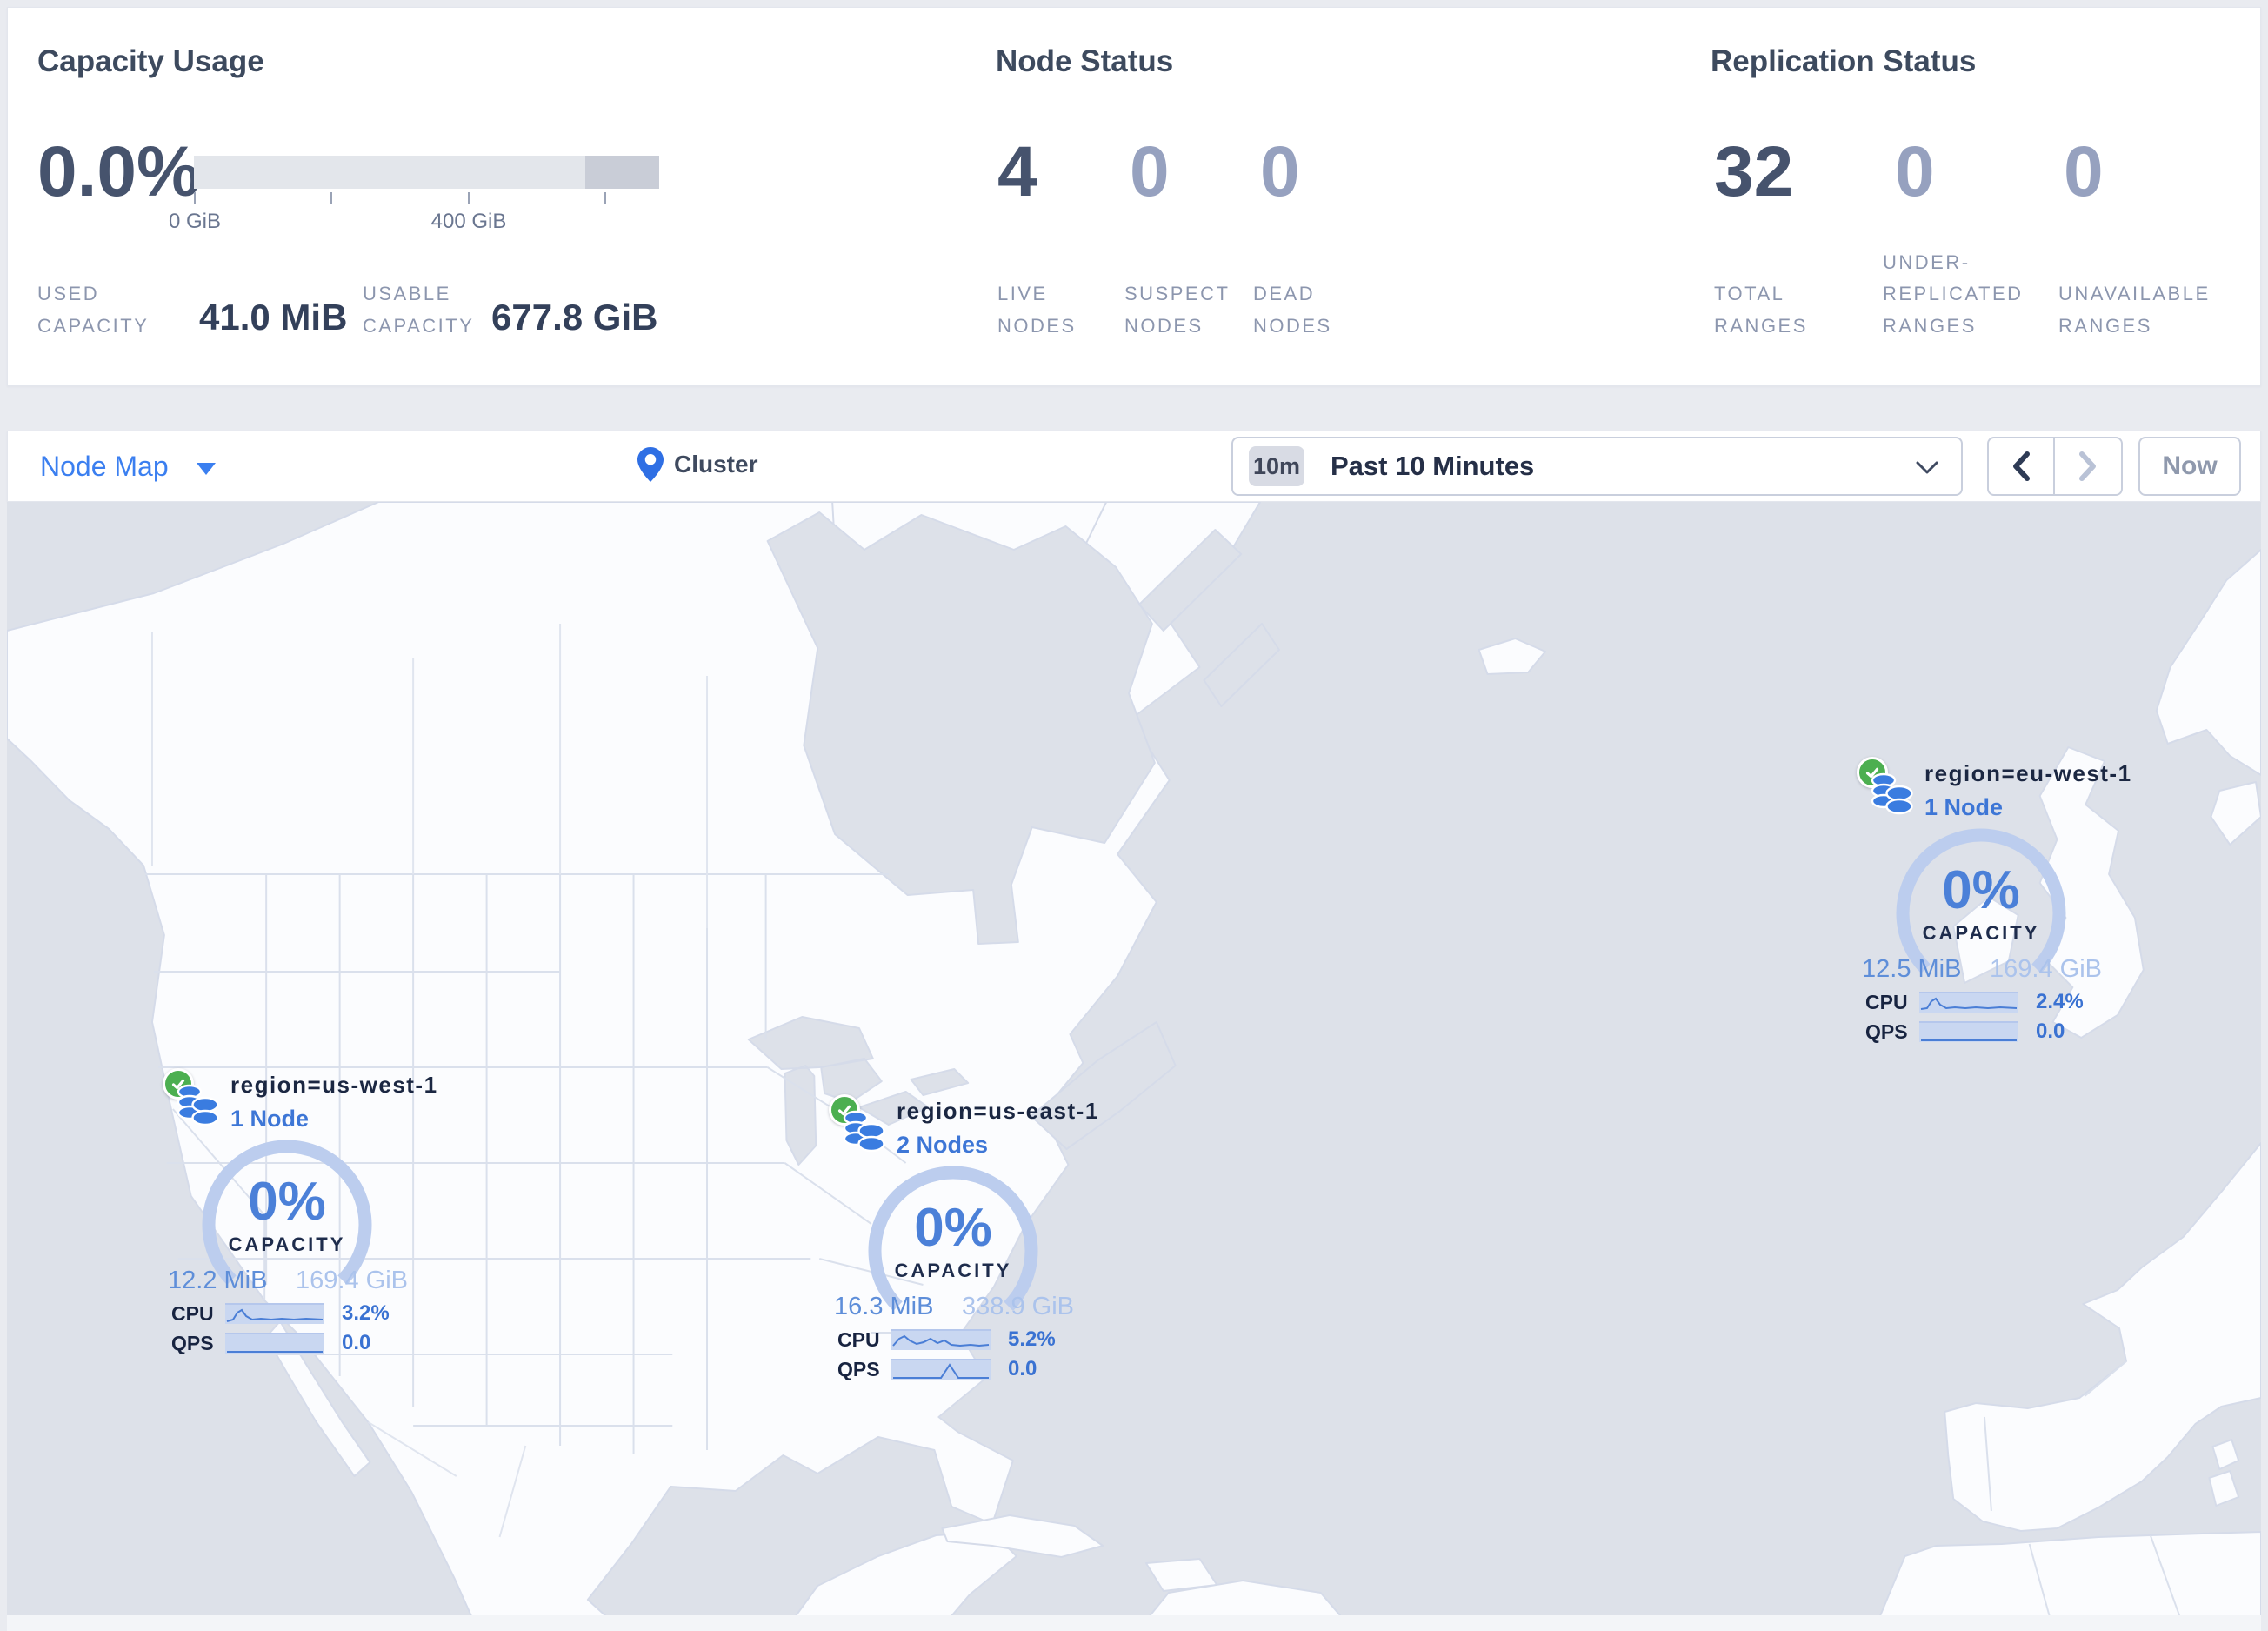  Describe the element at coordinates (1292, 310) in the screenshot. I see `dead-nodes-label: DEAD NODES` at that location.